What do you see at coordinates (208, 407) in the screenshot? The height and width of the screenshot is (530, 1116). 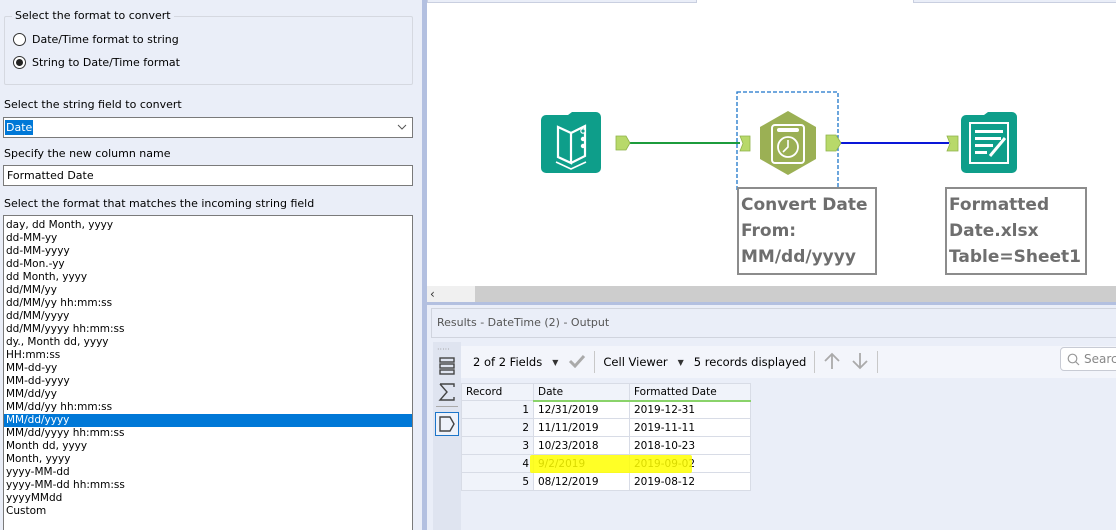 I see `format-list-item: MM/dd/yy hh:mm:ss` at bounding box center [208, 407].